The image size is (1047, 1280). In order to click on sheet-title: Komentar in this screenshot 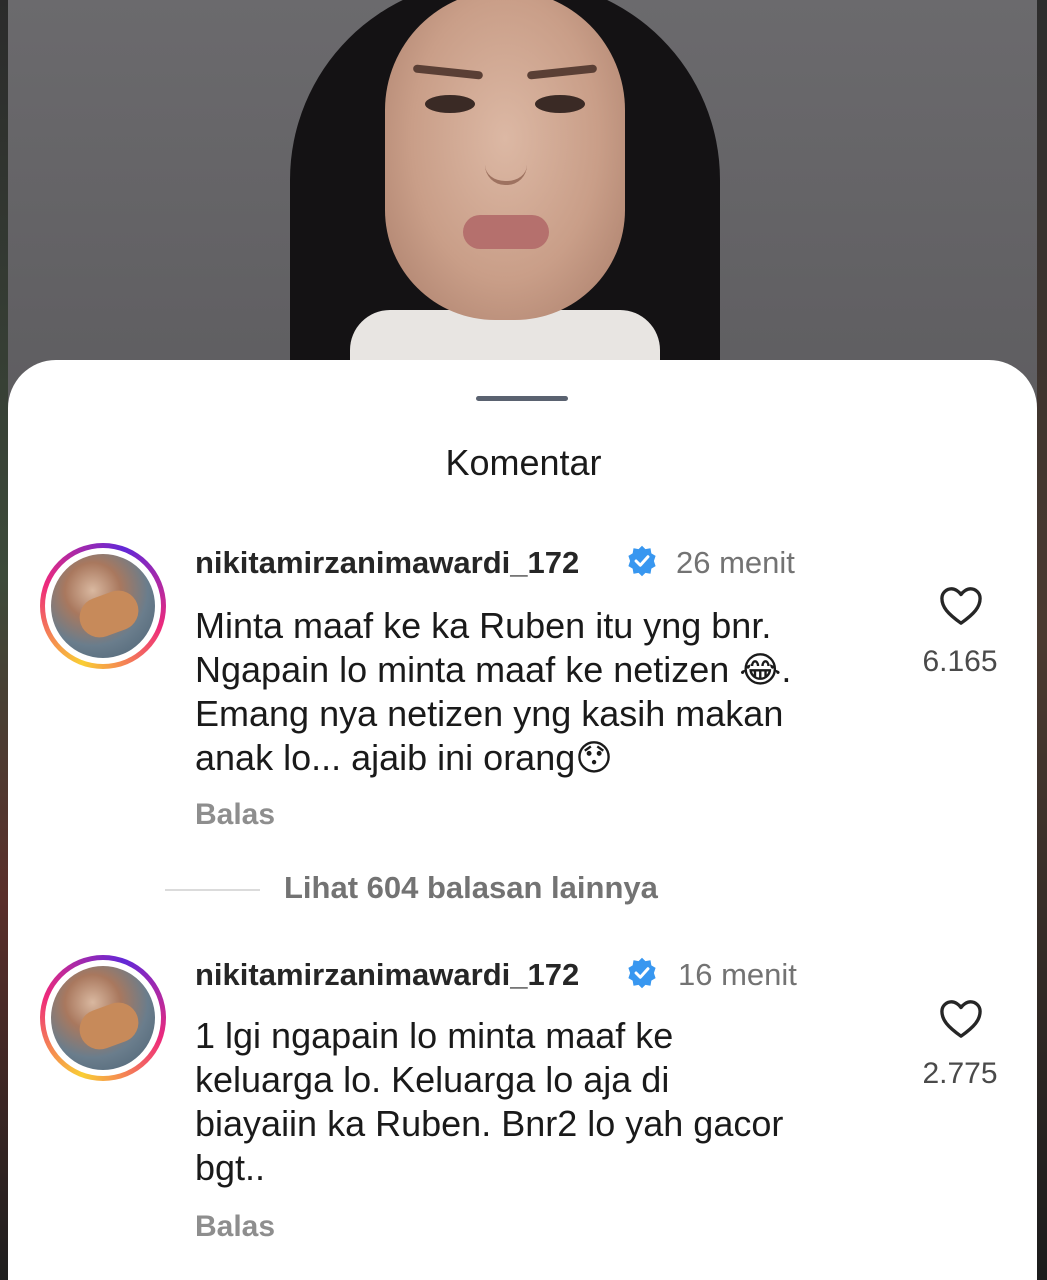, I will do `click(523, 462)`.